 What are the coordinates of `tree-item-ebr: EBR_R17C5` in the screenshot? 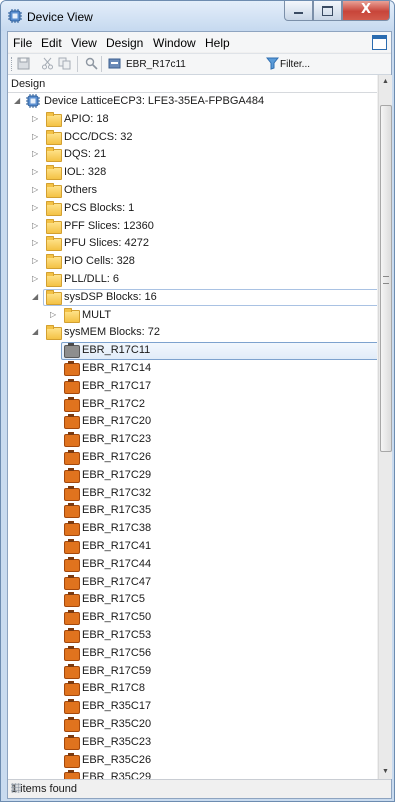 It's located at (192, 599).